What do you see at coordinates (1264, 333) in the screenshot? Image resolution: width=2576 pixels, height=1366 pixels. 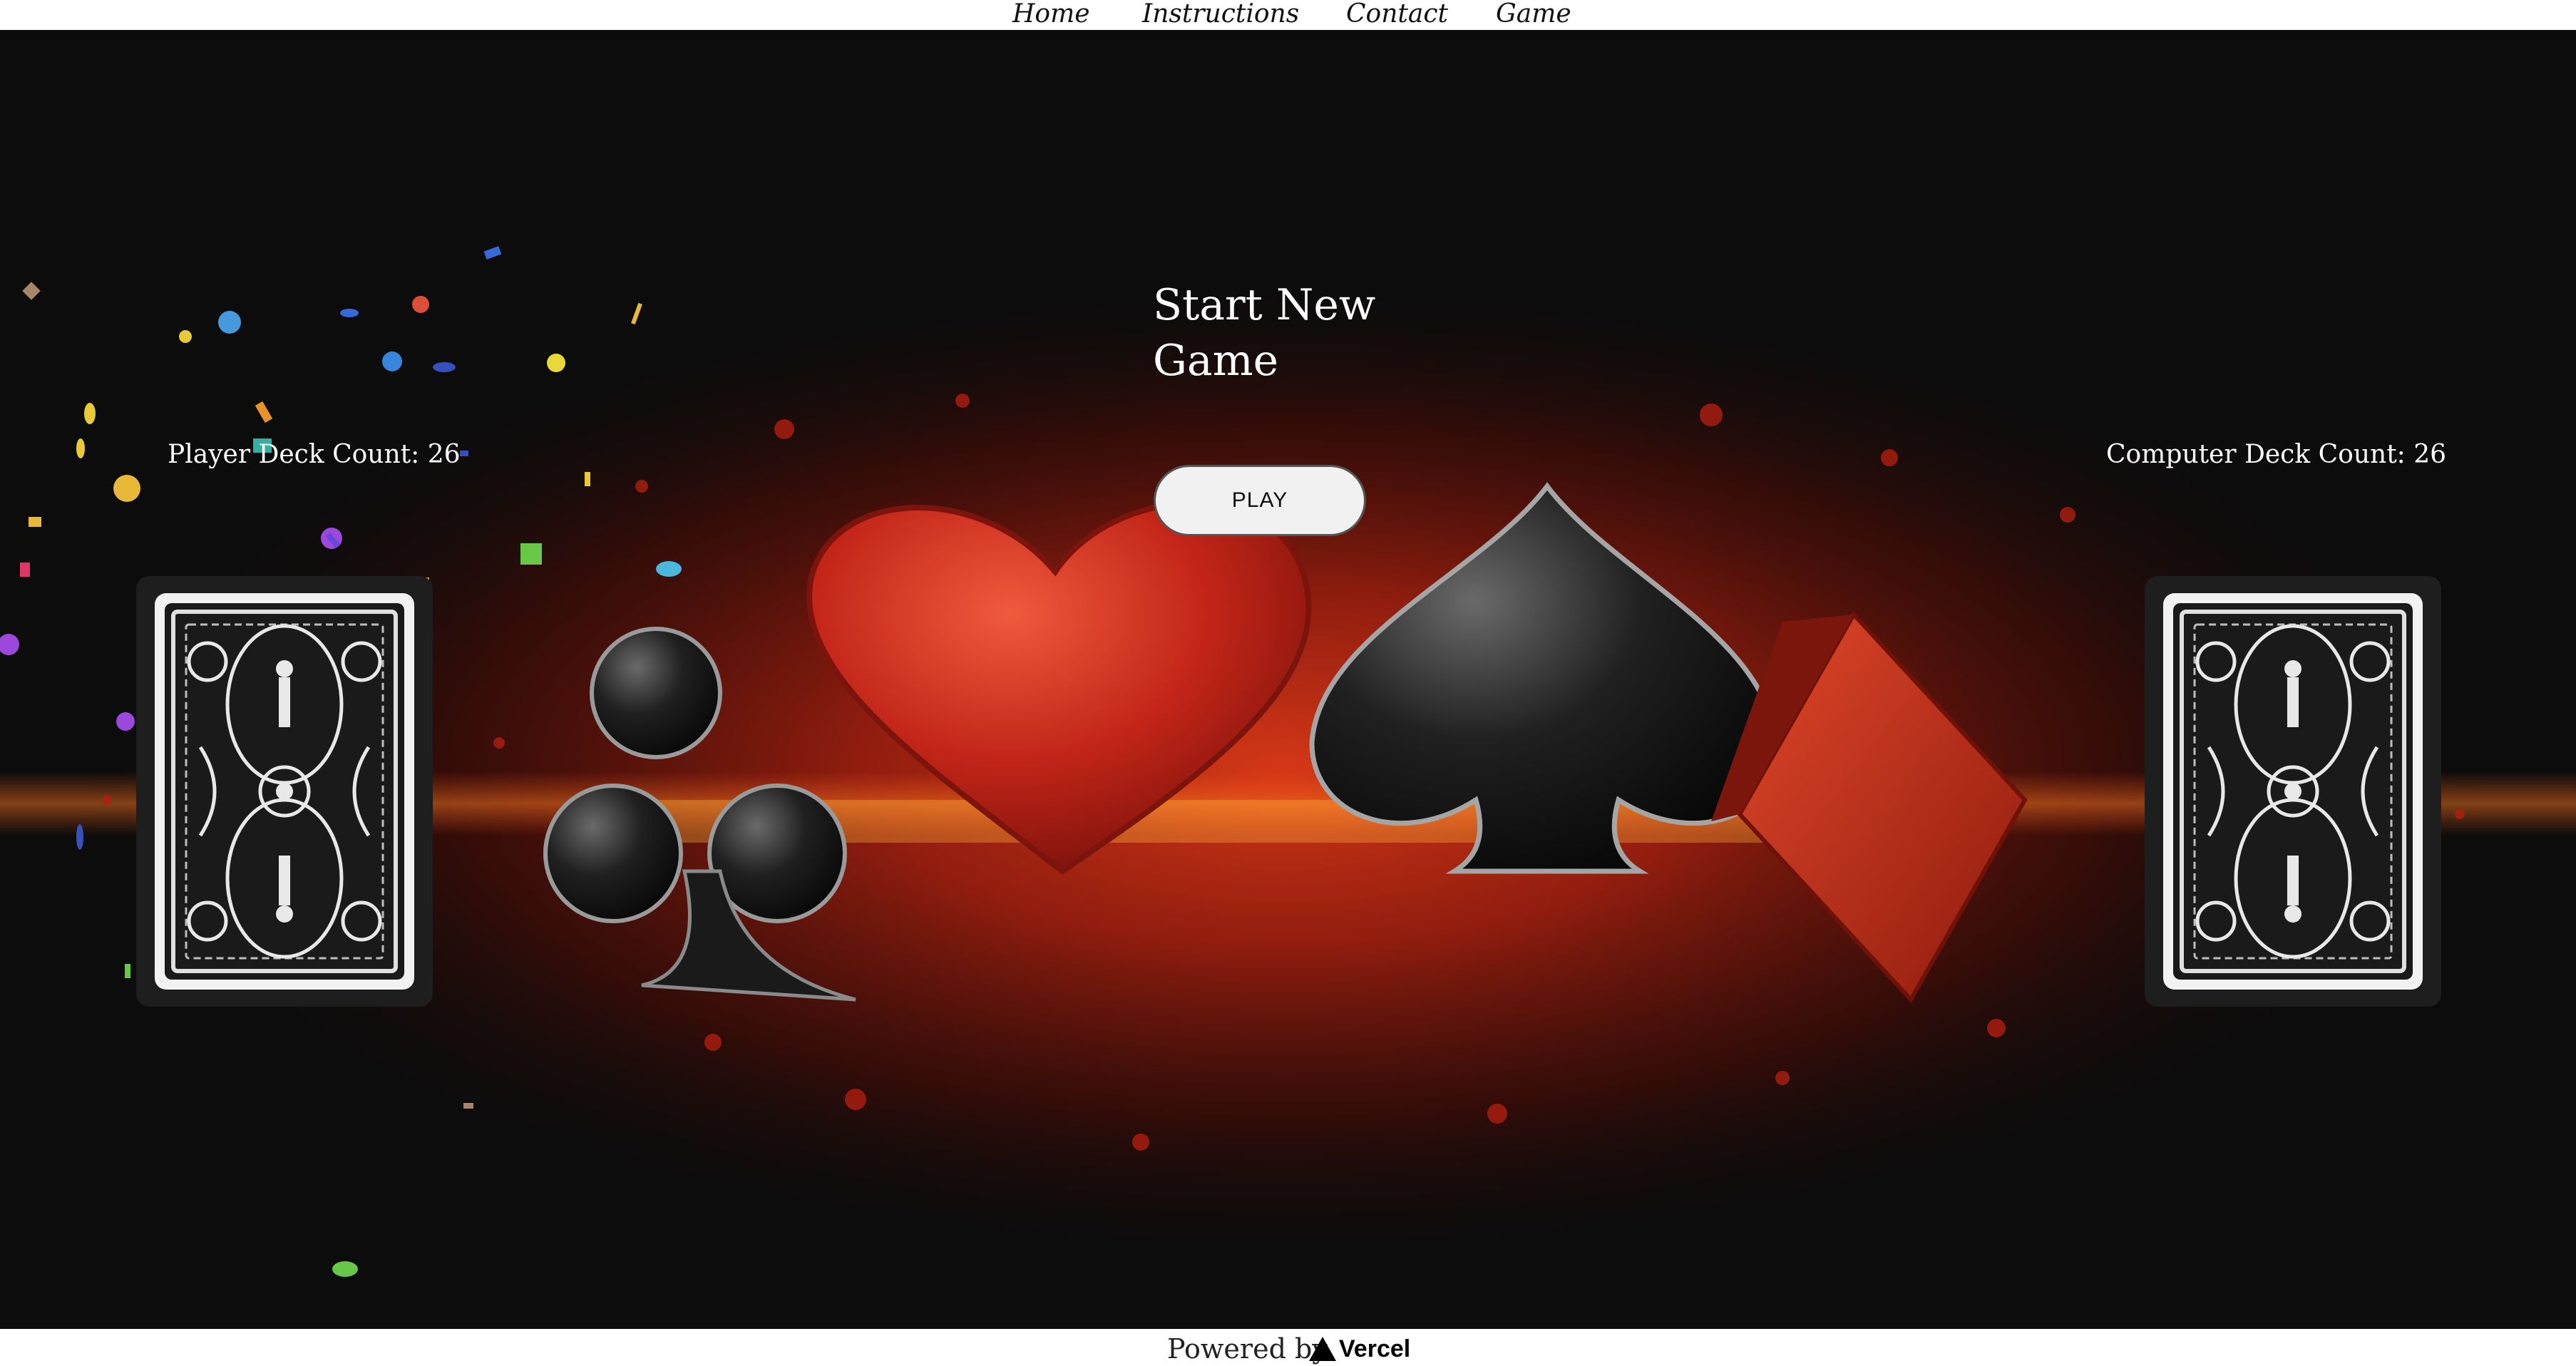 I see `game-title: Start New Game` at bounding box center [1264, 333].